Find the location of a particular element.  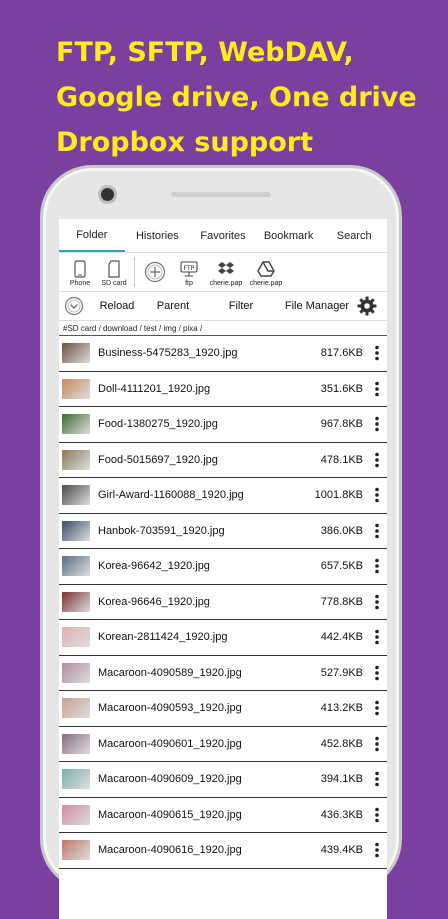

storage-ftp: FTP ftp is located at coordinates (189, 272).